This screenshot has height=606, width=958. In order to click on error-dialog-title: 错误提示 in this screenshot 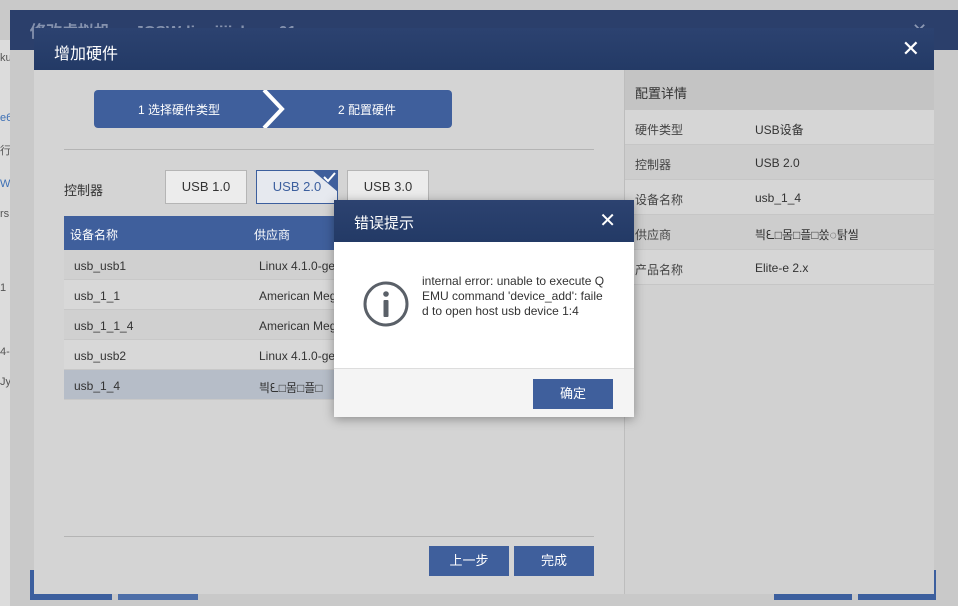, I will do `click(384, 223)`.